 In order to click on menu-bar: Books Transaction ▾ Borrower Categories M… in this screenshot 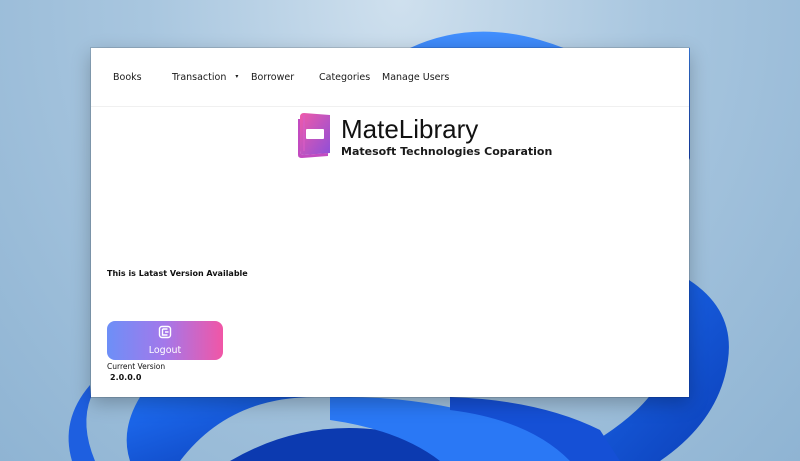, I will do `click(390, 77)`.